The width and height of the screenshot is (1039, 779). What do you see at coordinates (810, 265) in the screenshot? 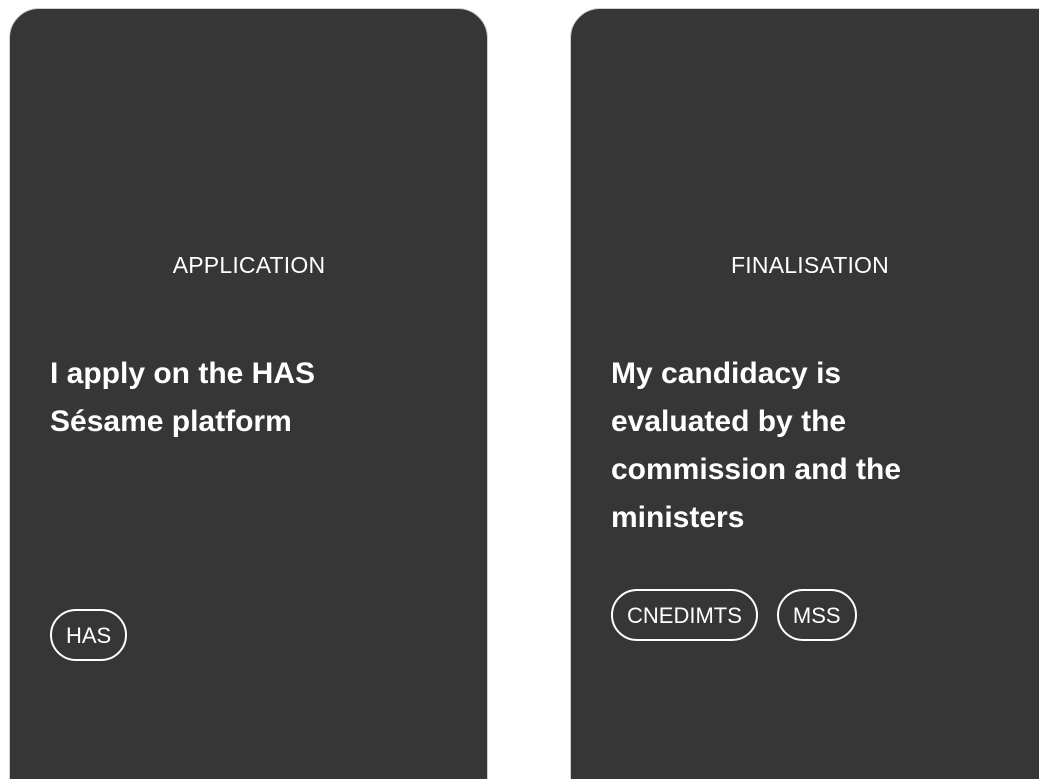
I see `step-label: FINALISATION` at bounding box center [810, 265].